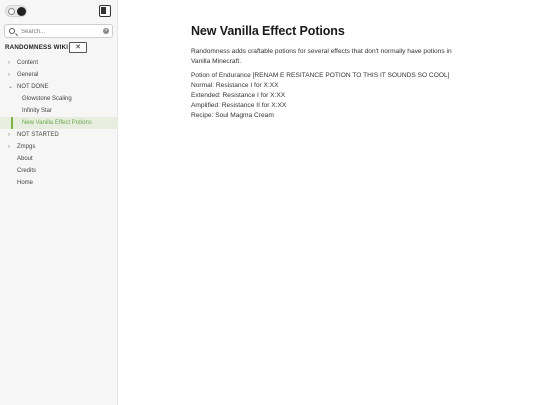 The width and height of the screenshot is (540, 405). I want to click on sidebar-item-label: Zmpgs, so click(26, 147).